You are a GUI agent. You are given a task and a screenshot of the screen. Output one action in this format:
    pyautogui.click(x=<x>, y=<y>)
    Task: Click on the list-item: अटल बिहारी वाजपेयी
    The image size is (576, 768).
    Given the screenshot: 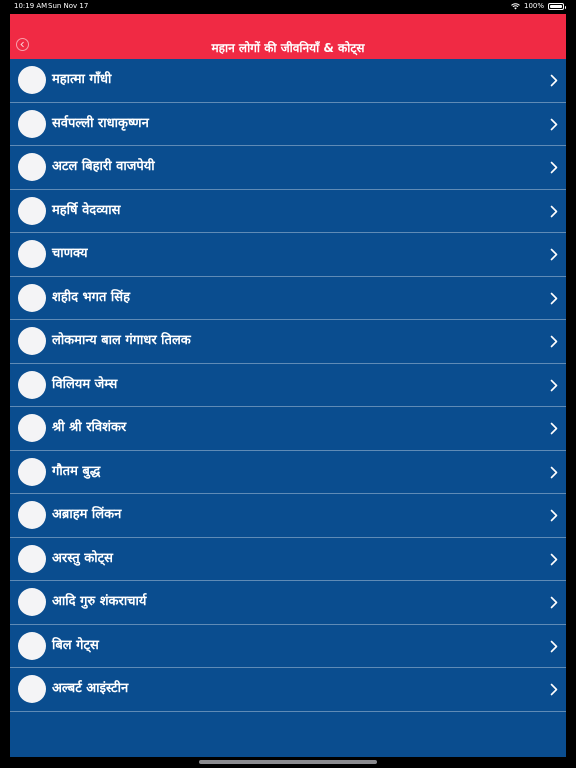 What is the action you would take?
    pyautogui.click(x=288, y=168)
    